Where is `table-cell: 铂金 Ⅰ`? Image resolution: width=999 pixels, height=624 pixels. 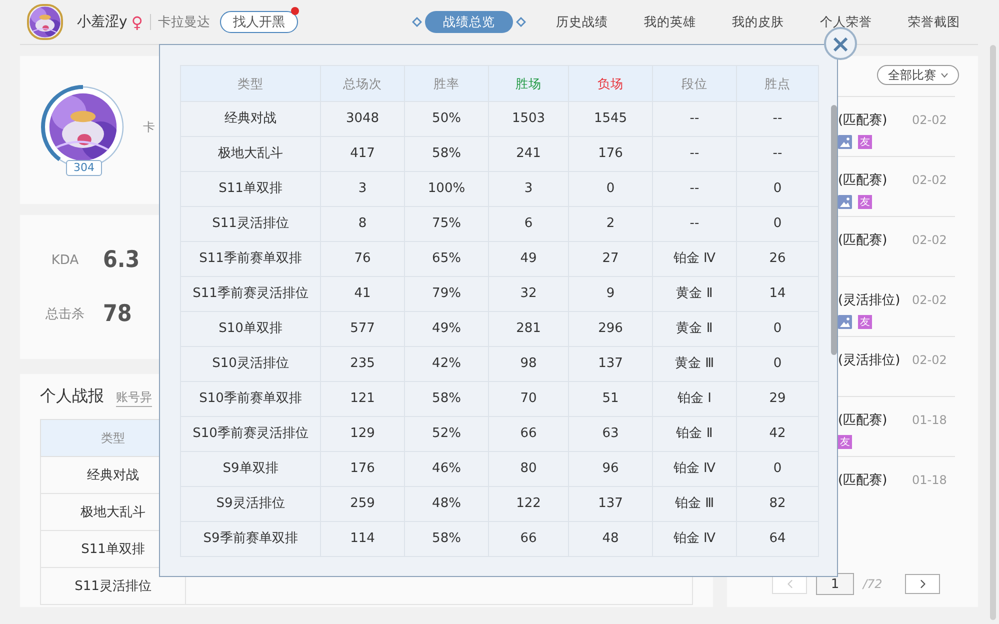
table-cell: 铂金 Ⅰ is located at coordinates (694, 399).